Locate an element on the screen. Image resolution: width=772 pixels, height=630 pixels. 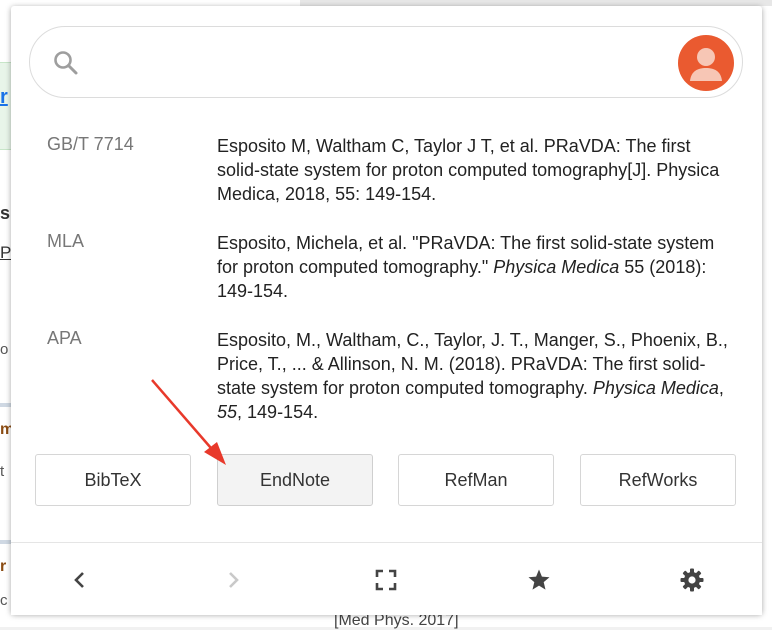
star-icon is located at coordinates (539, 580).